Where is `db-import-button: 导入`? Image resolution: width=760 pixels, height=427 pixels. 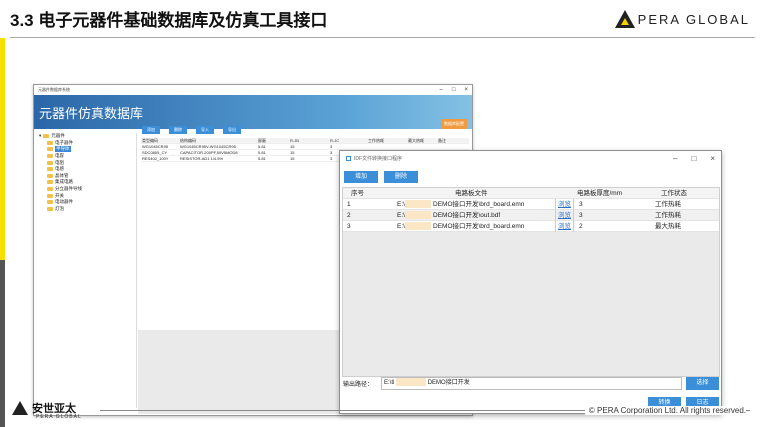 db-import-button: 导入 is located at coordinates (205, 130).